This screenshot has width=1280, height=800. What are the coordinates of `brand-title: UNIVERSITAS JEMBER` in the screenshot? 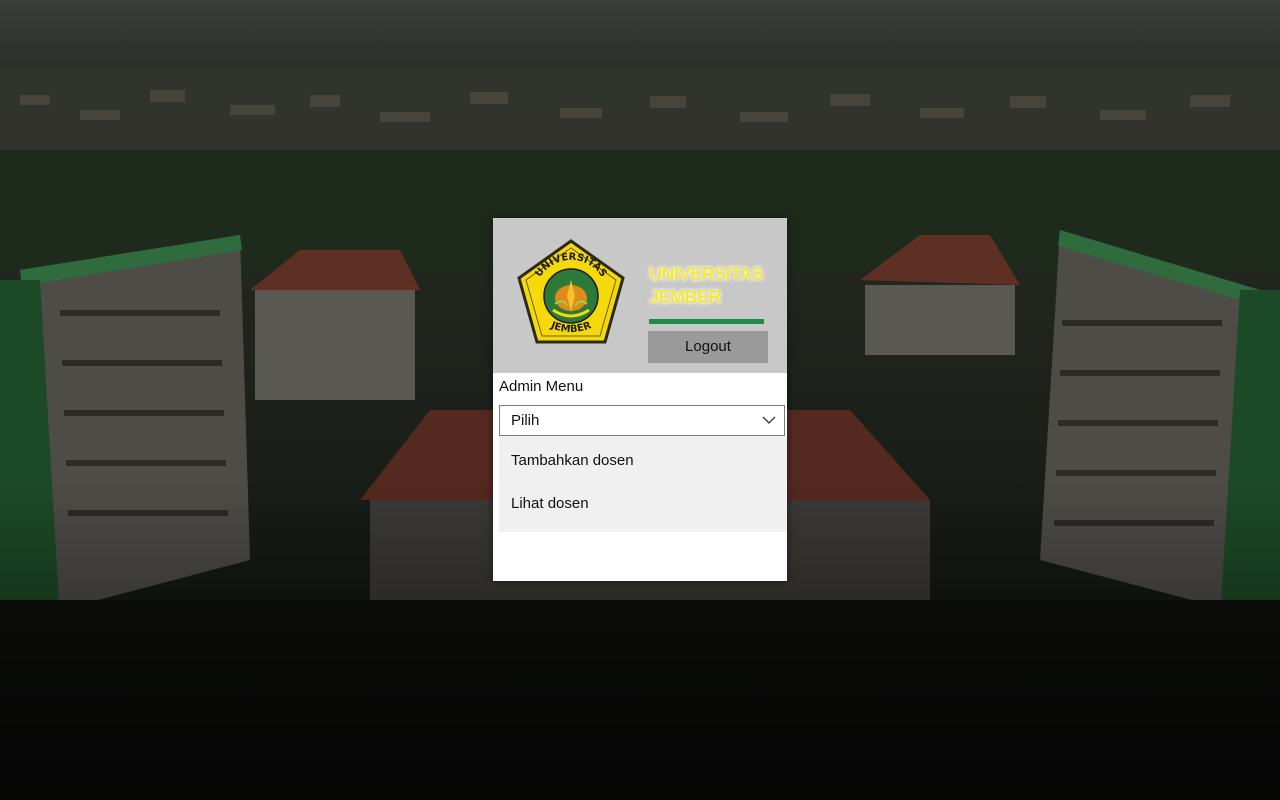 It's located at (714, 286).